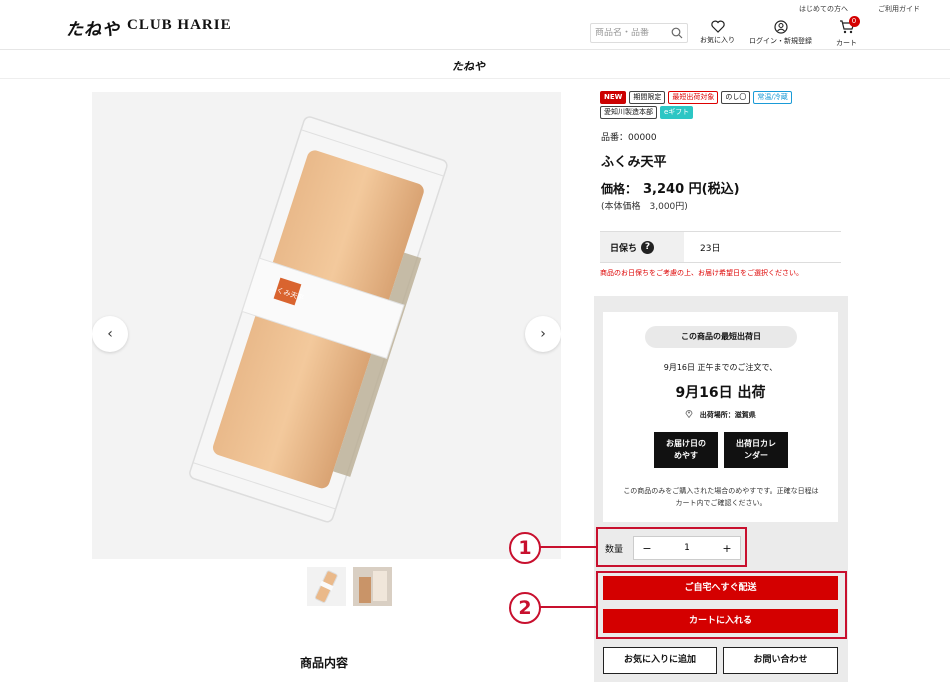  I want to click on user-icon, so click(780, 27).